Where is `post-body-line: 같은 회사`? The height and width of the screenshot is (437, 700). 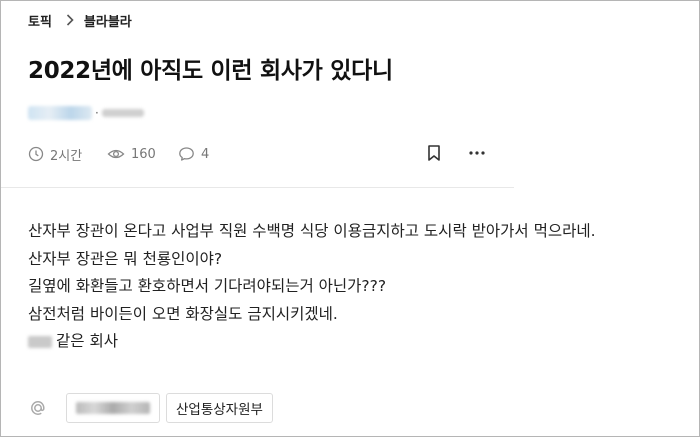 post-body-line: 같은 회사 is located at coordinates (312, 342).